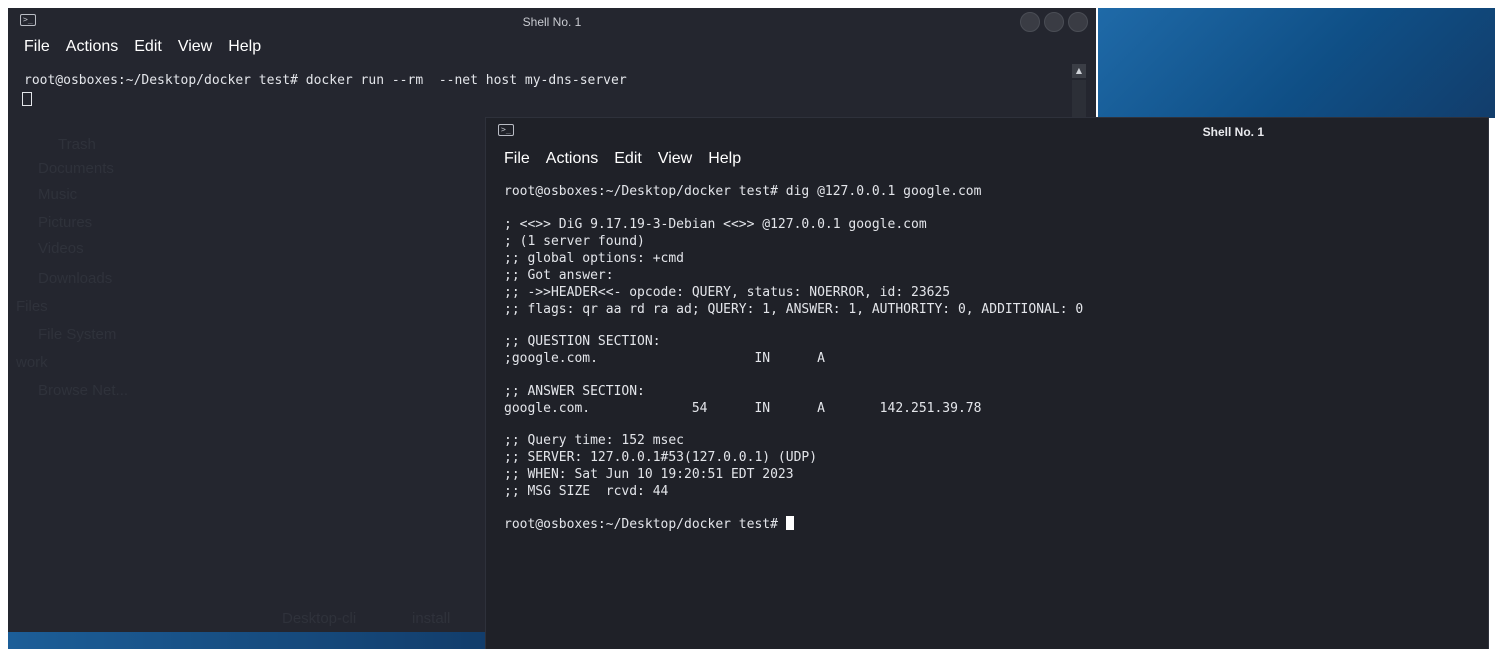 The width and height of the screenshot is (1495, 649). What do you see at coordinates (32, 306) in the screenshot?
I see `ghost-label: Files` at bounding box center [32, 306].